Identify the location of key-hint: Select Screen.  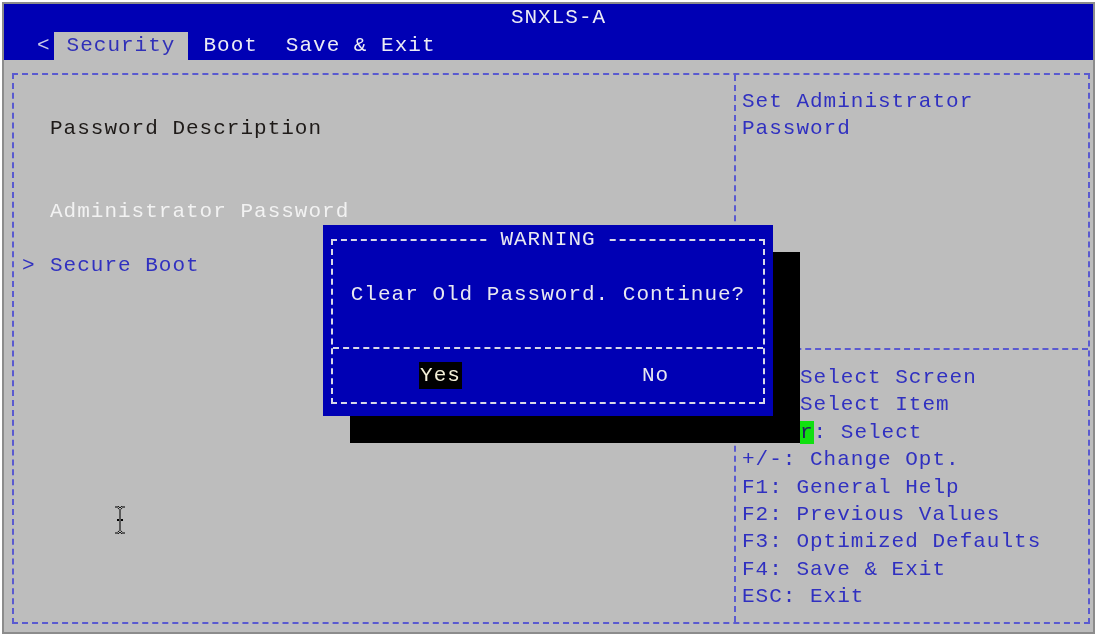
(888, 378).